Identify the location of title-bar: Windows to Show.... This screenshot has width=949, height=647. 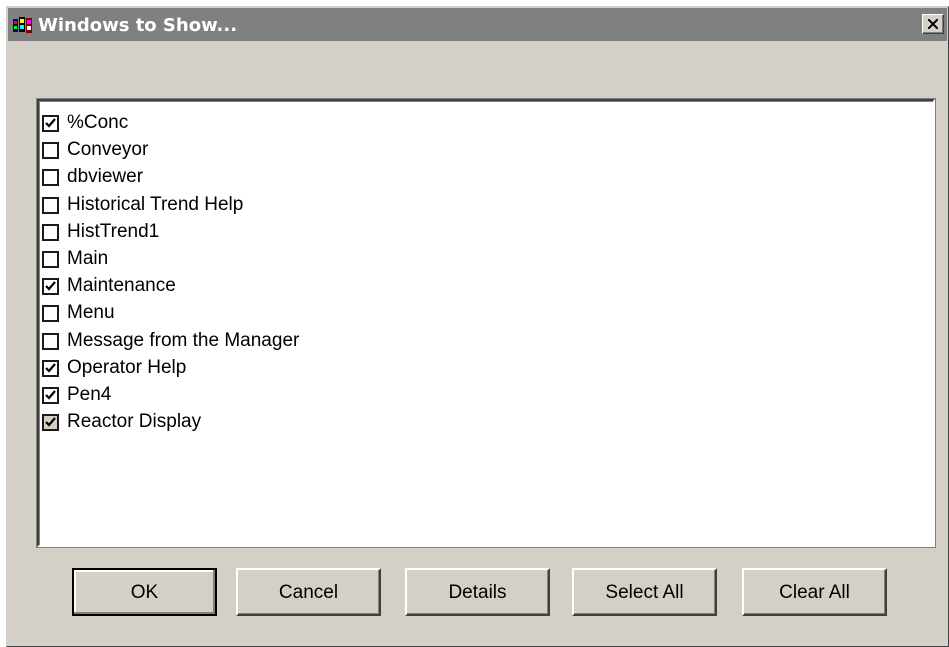
(477, 24).